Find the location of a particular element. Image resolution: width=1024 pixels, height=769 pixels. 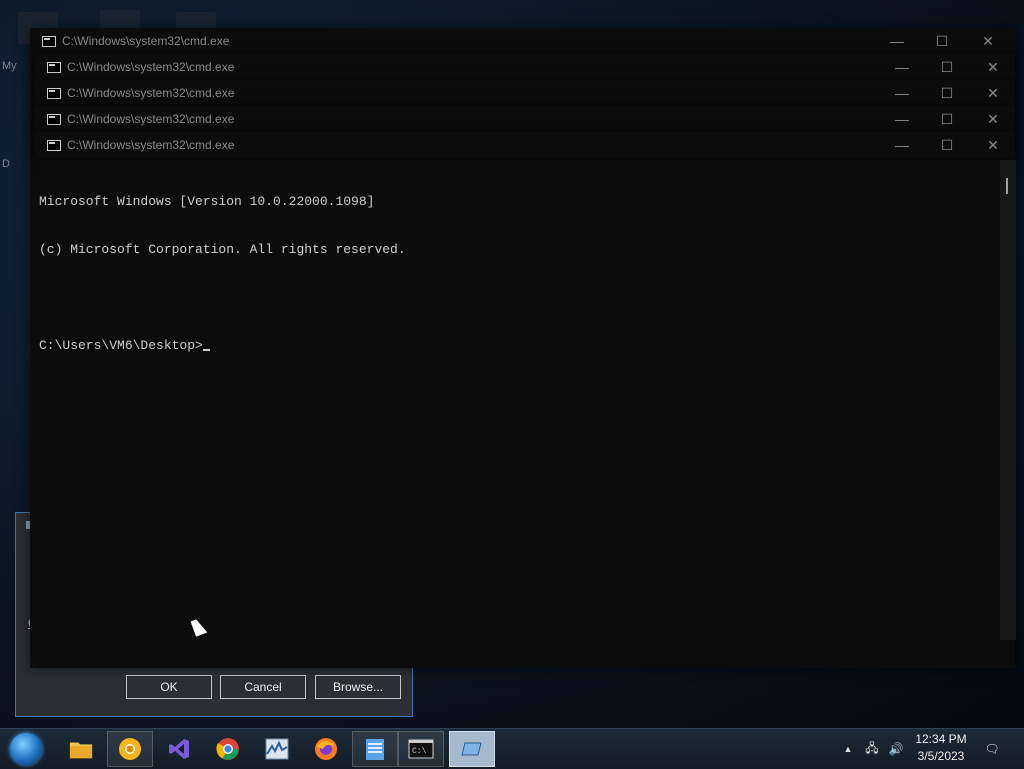

taskbar-resource-monitor is located at coordinates (277, 749).